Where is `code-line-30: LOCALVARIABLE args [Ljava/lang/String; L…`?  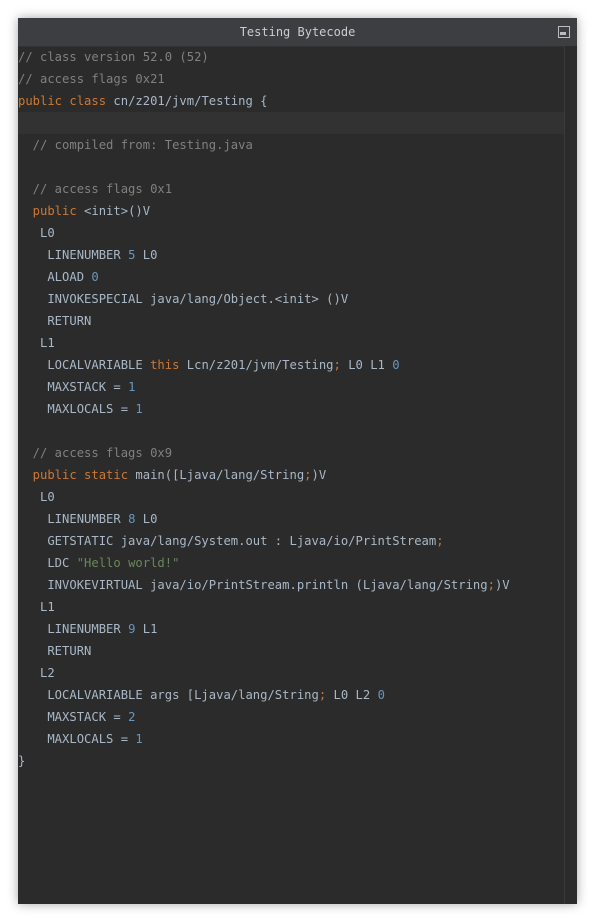
code-line-30: LOCALVARIABLE args [Ljava/lang/String; L… is located at coordinates (297, 695).